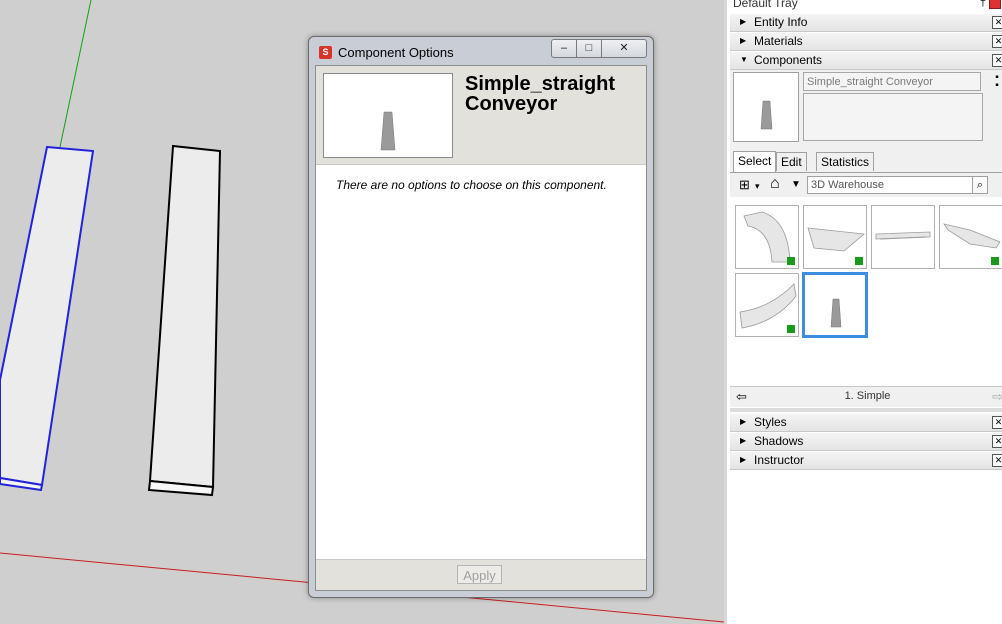 This screenshot has width=1002, height=624. Describe the element at coordinates (891, 185) in the screenshot. I see `search-input: 3D Warehouse` at that location.